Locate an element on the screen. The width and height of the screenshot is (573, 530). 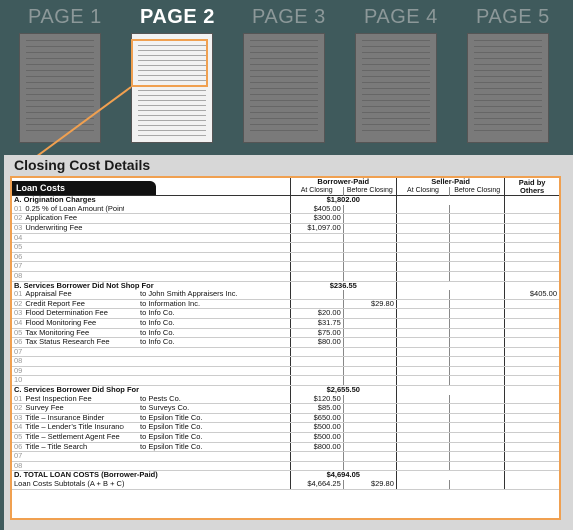
borrower-at-closing-cell: $80.00 is located at coordinates (316, 342).